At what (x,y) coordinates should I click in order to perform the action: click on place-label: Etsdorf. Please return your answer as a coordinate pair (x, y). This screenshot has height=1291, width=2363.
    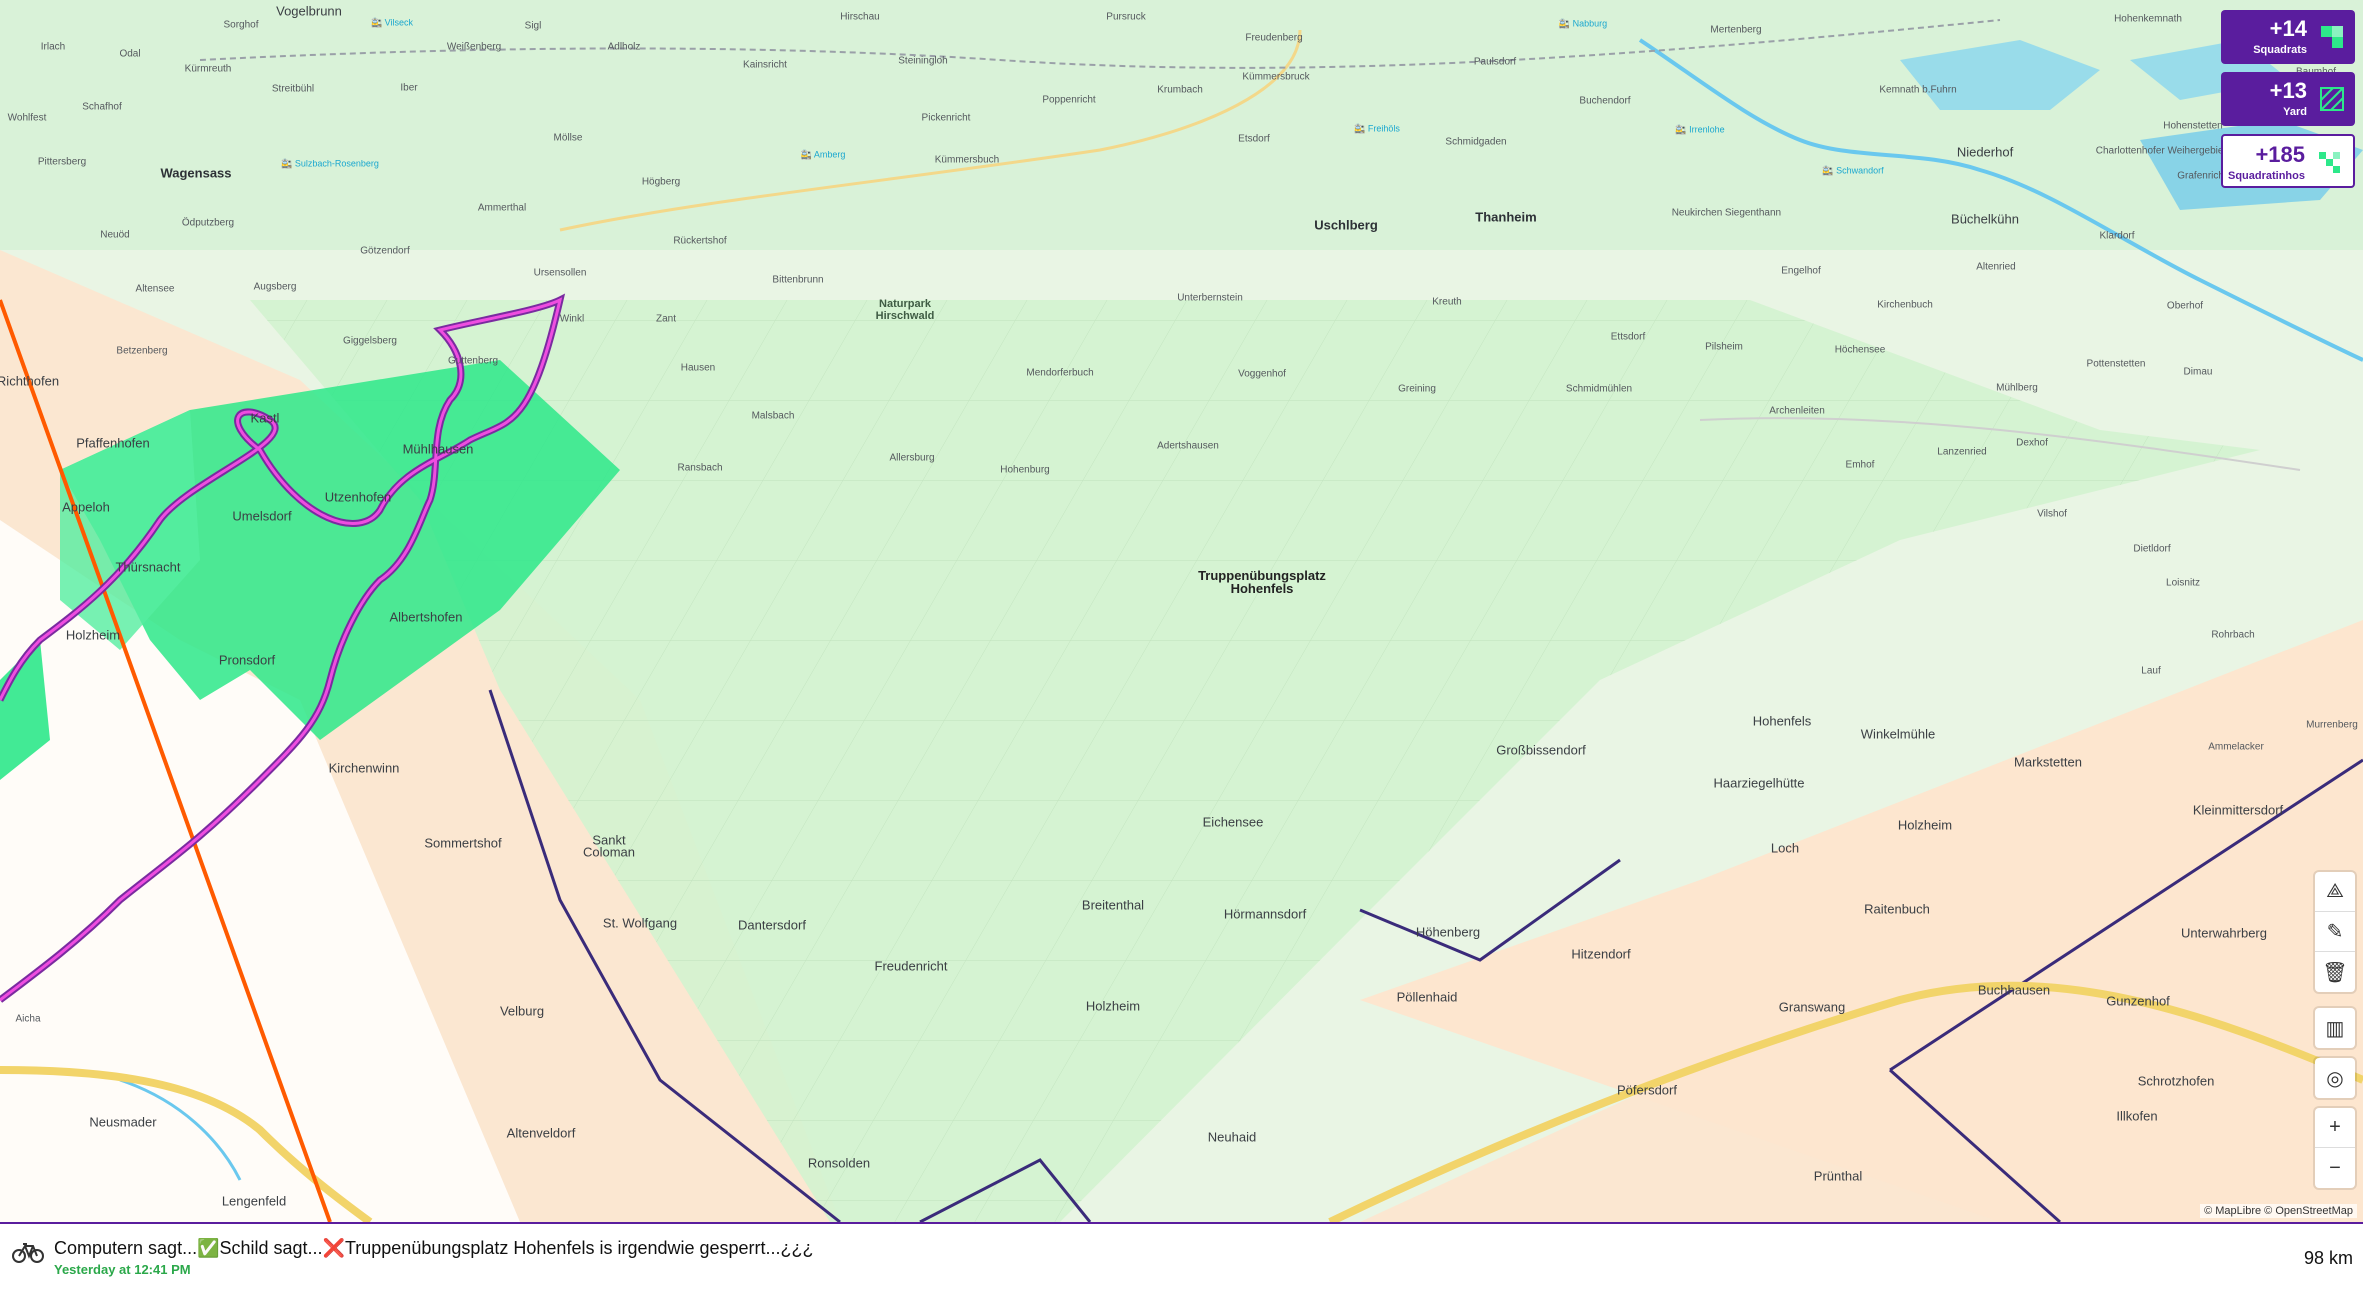
    Looking at the image, I should click on (1254, 139).